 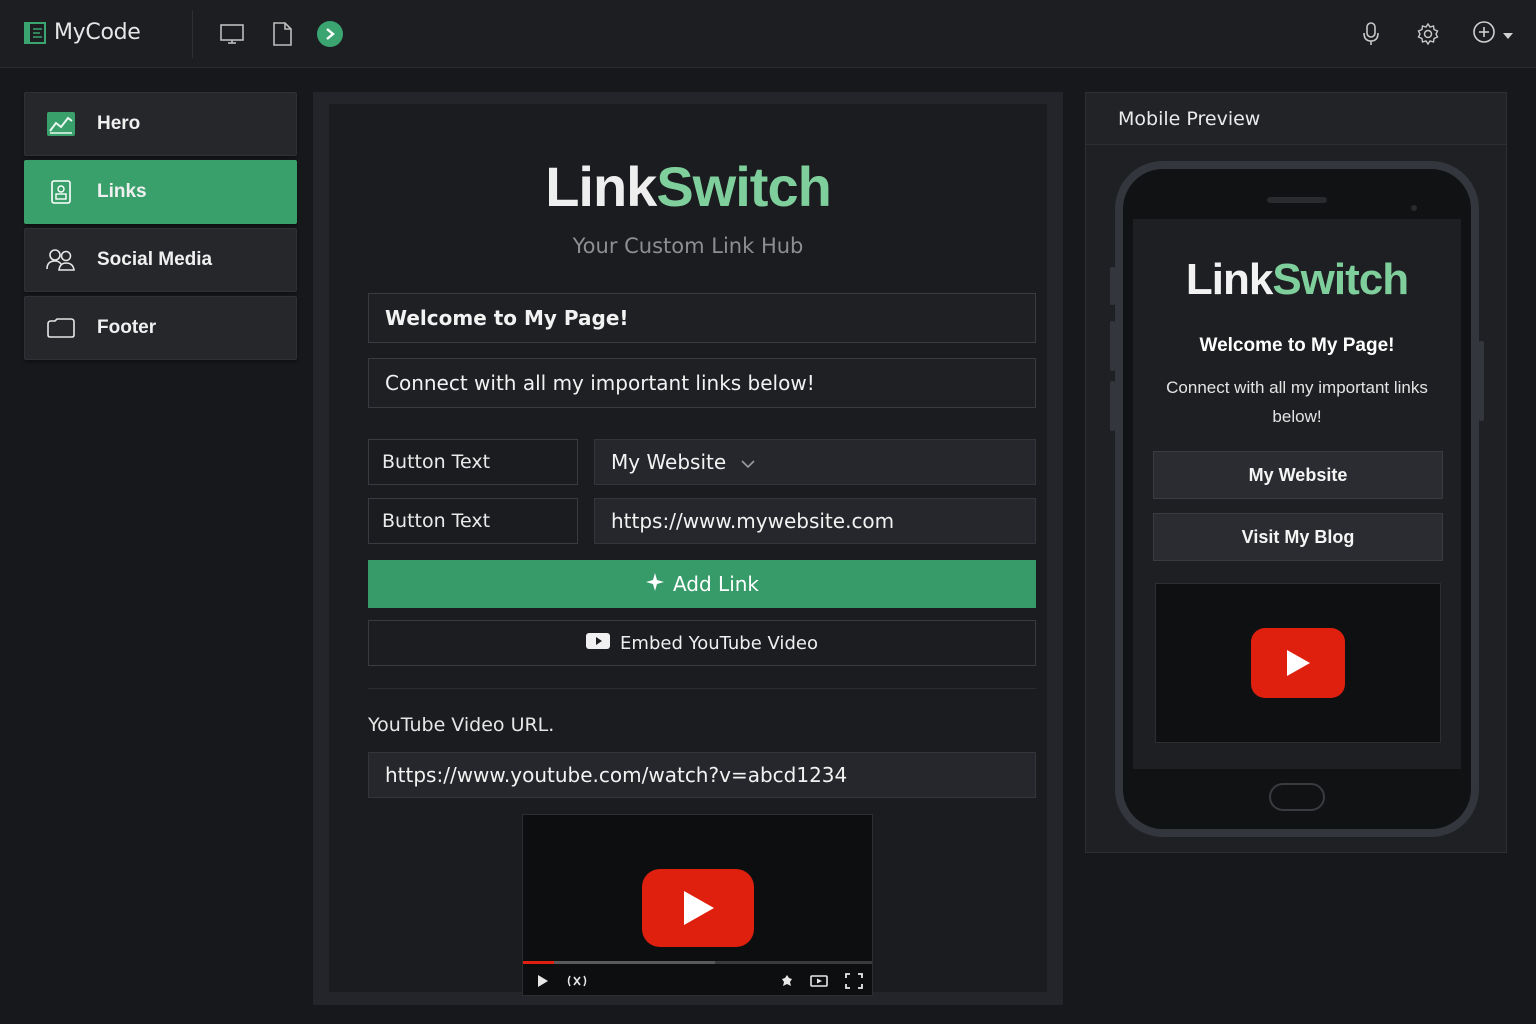 I want to click on phone-camera, so click(x=1414, y=208).